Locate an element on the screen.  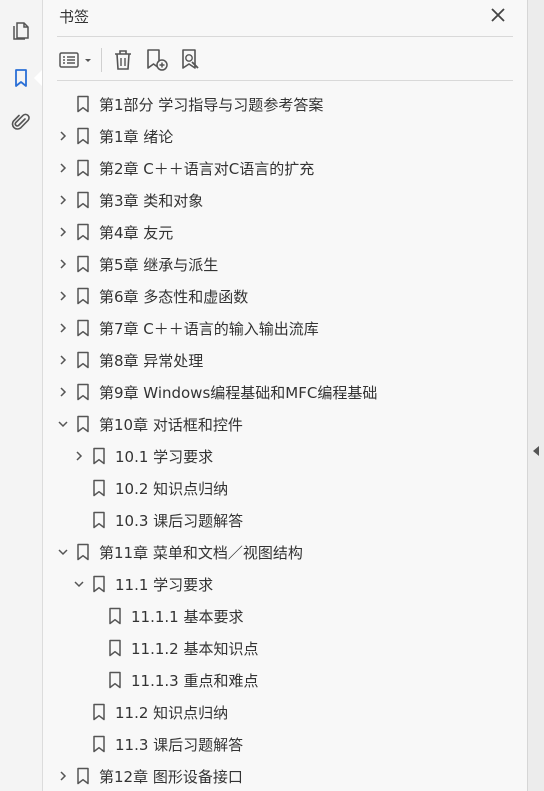
close-icon is located at coordinates (498, 15).